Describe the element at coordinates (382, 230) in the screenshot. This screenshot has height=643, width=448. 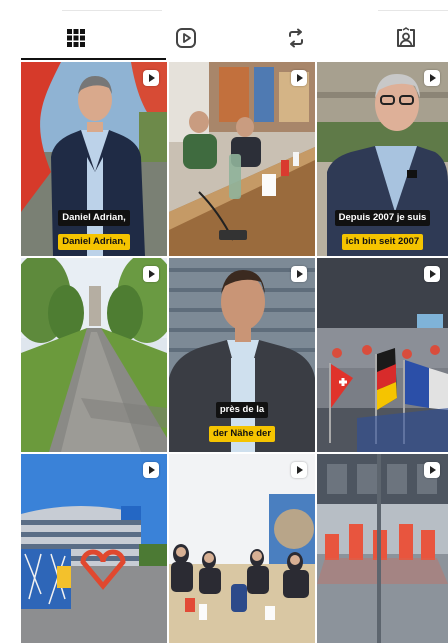
I see `video-subtitles: Depuis 2007 je suis ich bin seit 2007` at that location.